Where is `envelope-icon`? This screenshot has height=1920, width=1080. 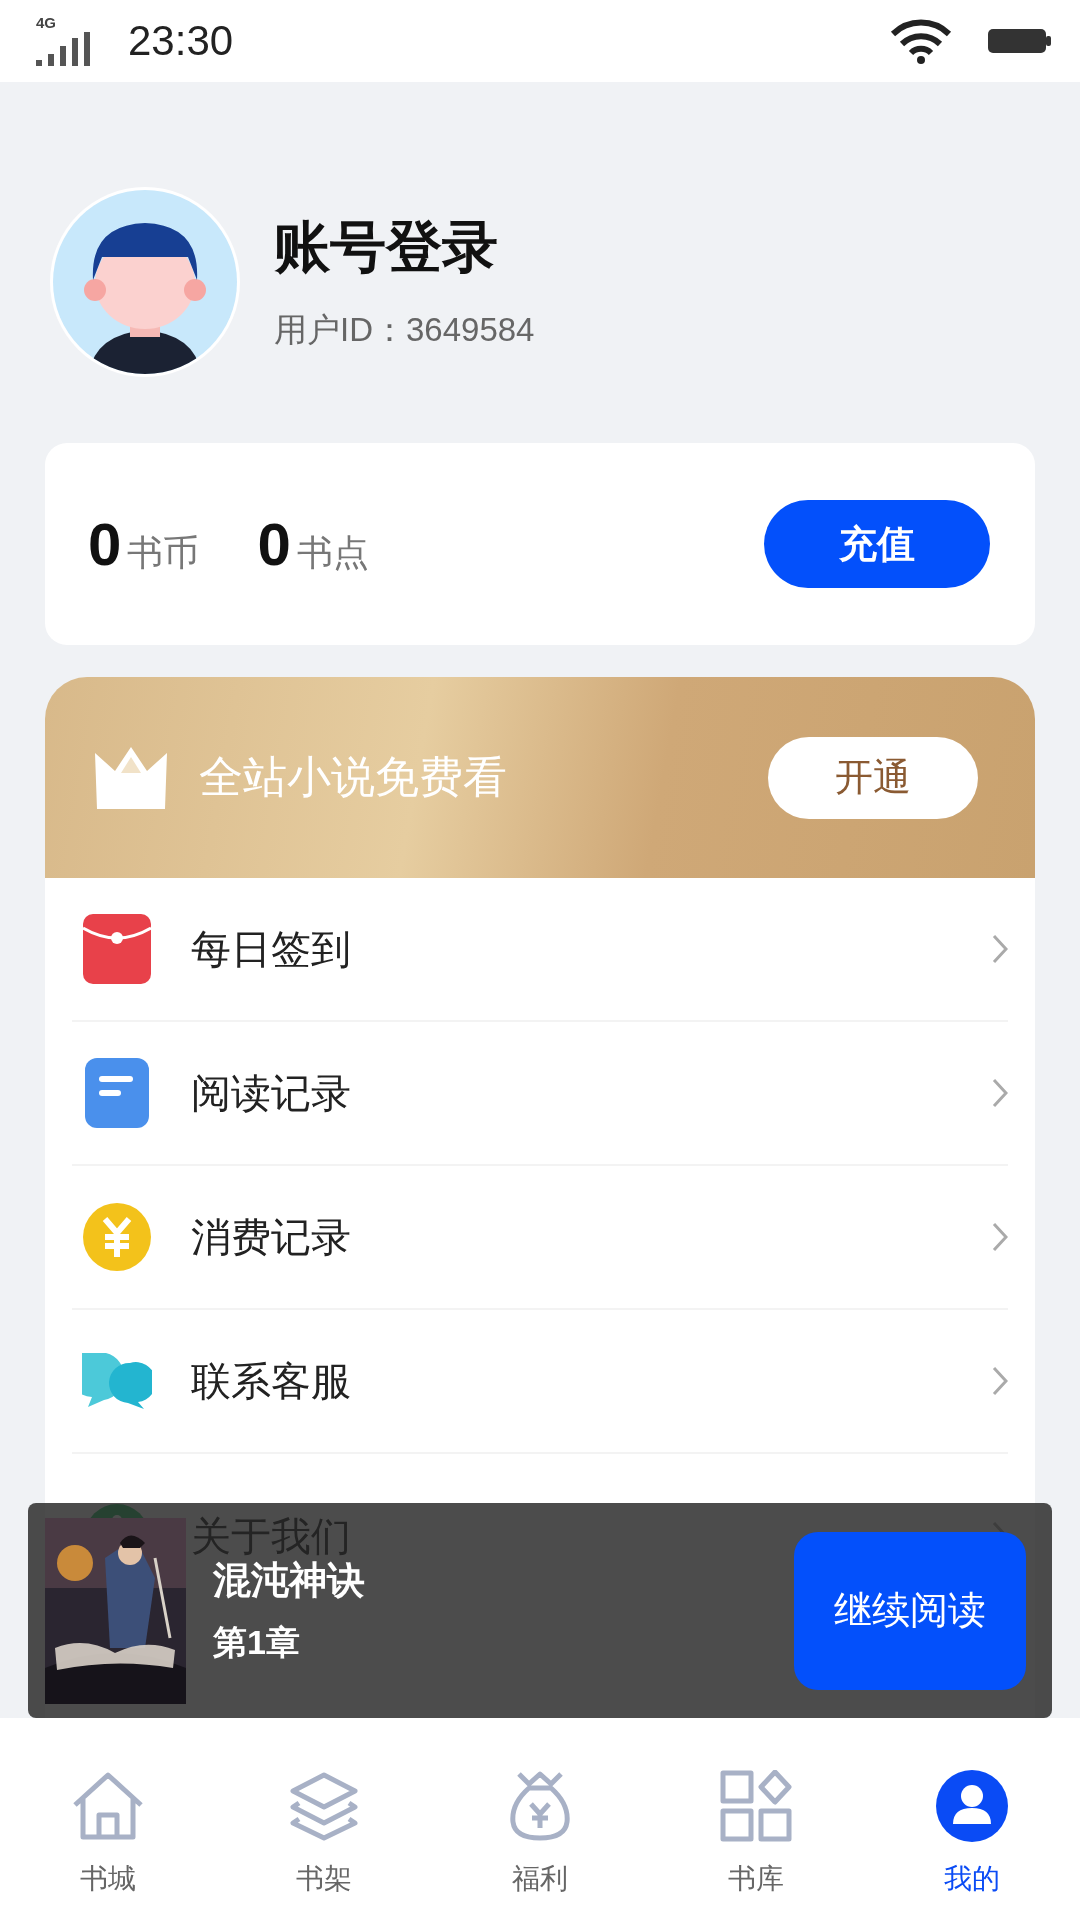
envelope-icon is located at coordinates (117, 949).